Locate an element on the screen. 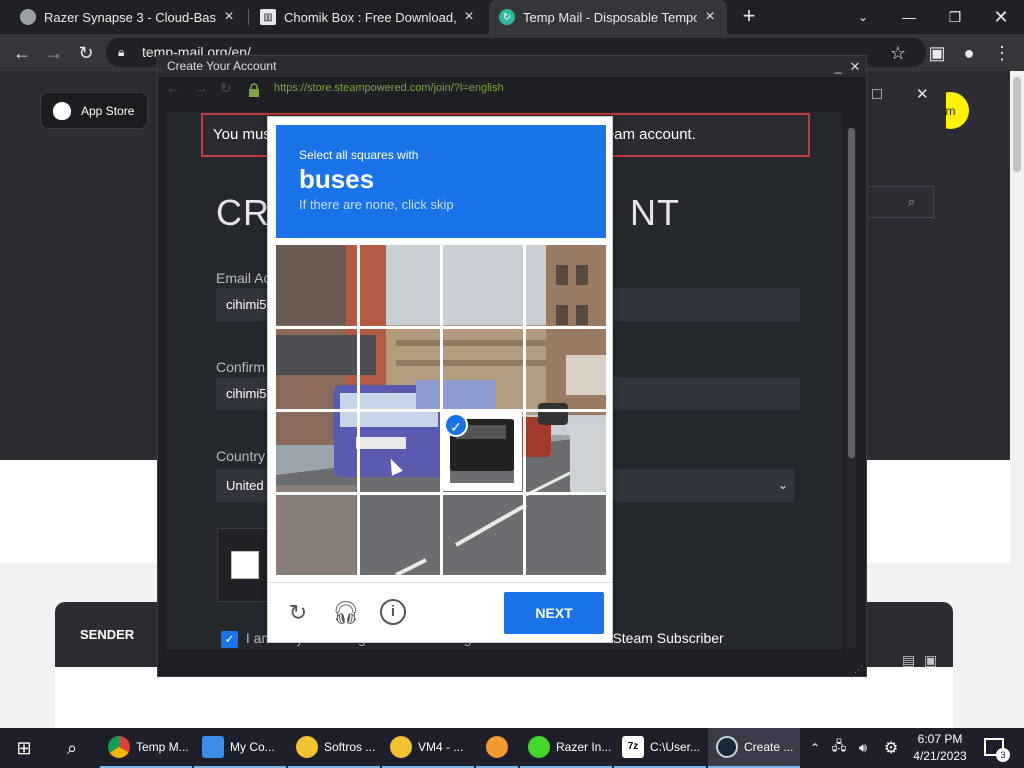 The width and height of the screenshot is (1024, 768). app-store-button: App Store is located at coordinates (94, 110).